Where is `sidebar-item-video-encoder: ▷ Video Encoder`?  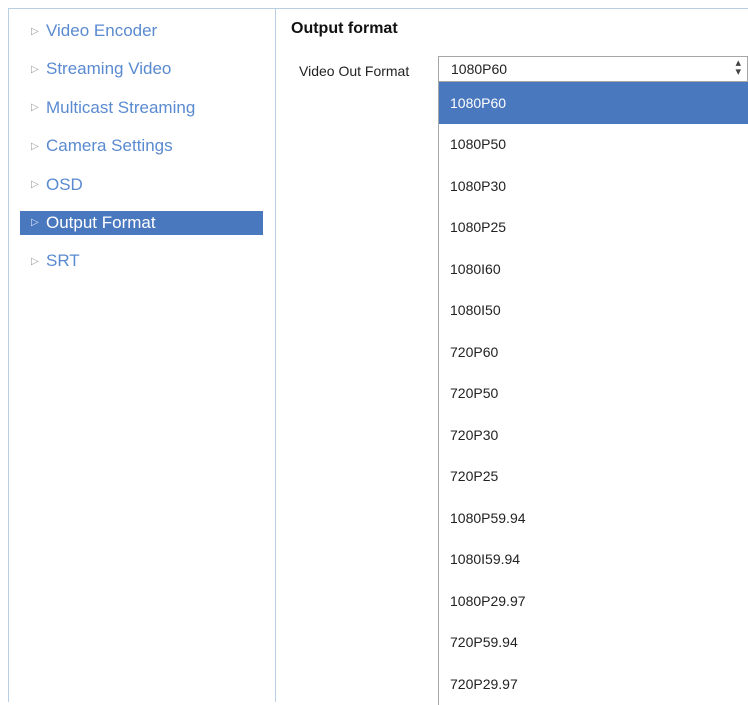
sidebar-item-video-encoder: ▷ Video Encoder is located at coordinates (141, 31).